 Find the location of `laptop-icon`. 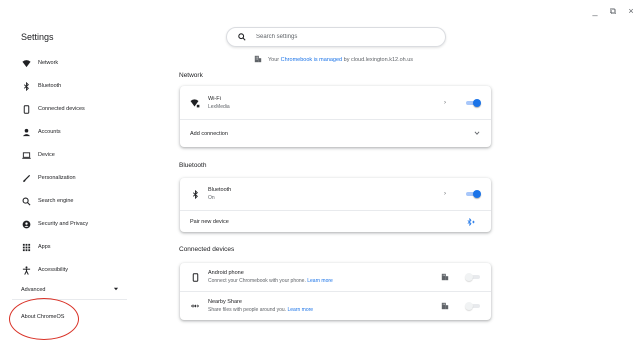

laptop-icon is located at coordinates (26, 155).